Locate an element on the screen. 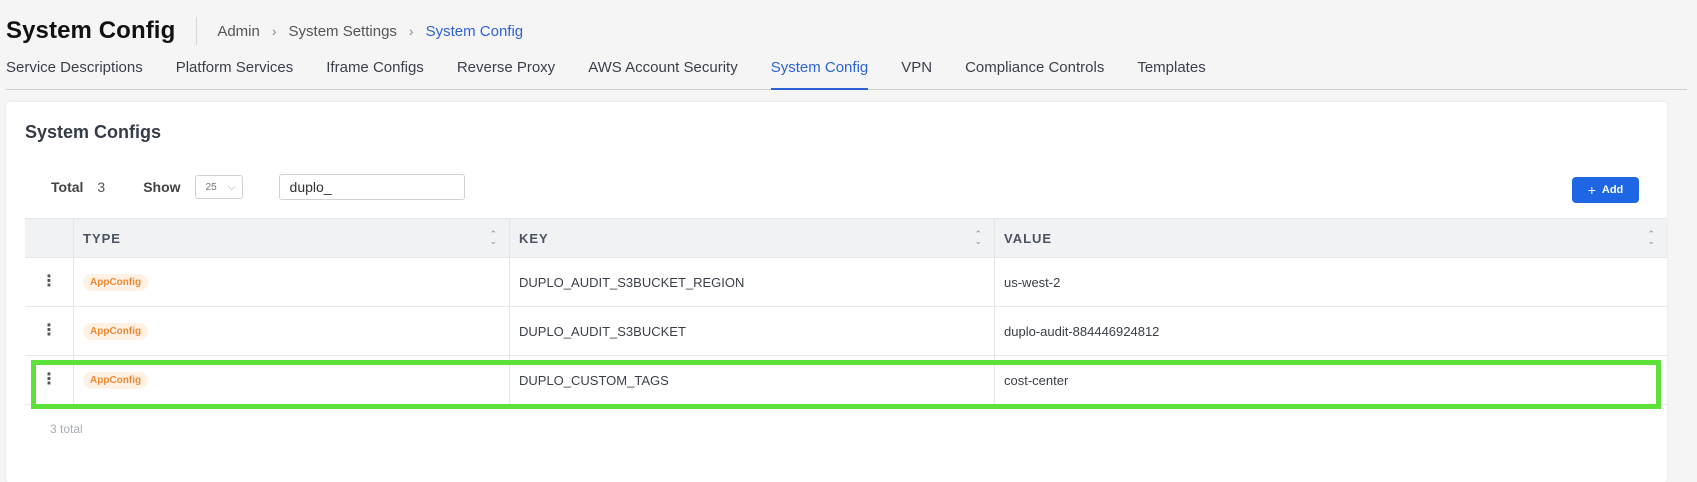  chevron-down-icon: ⌵ is located at coordinates (231, 187).